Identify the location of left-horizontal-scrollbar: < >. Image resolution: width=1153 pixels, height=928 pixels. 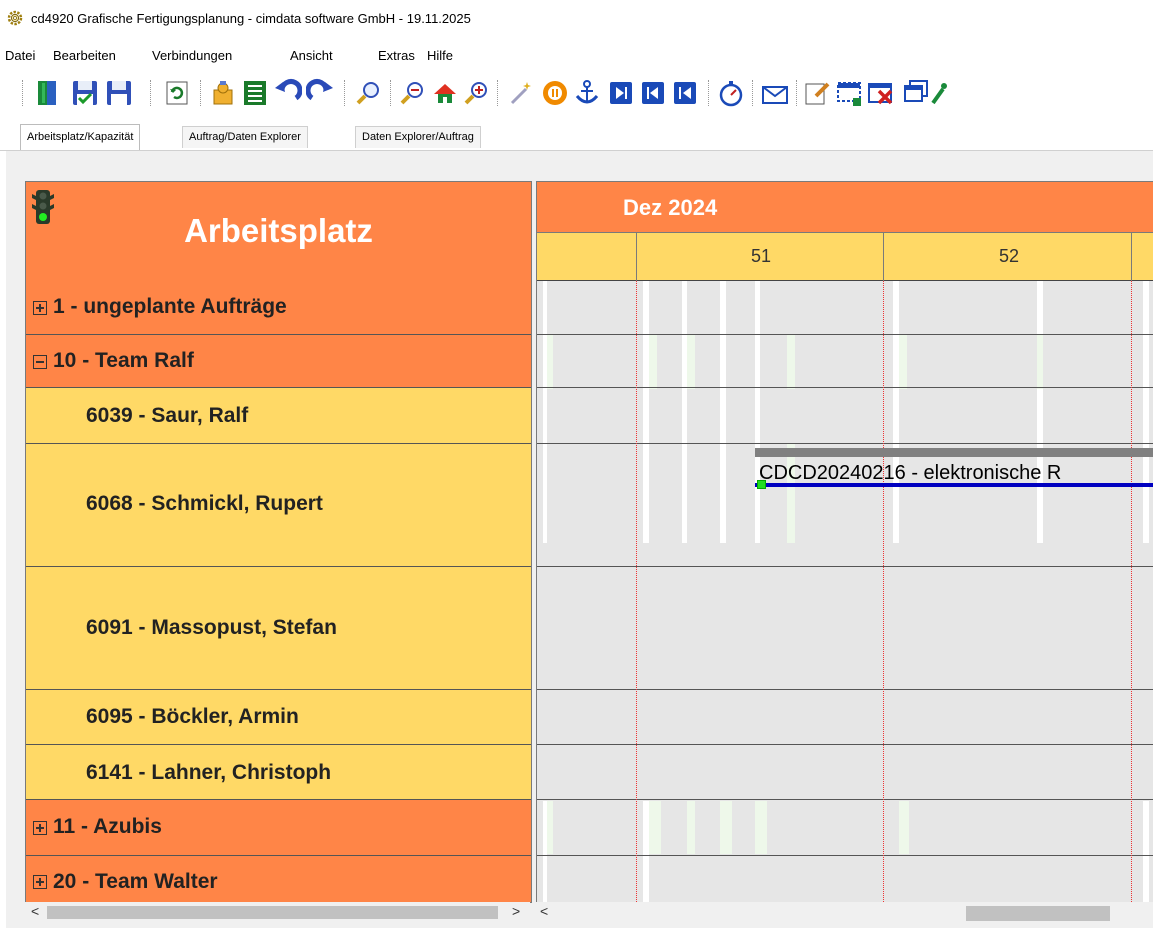
(277, 913).